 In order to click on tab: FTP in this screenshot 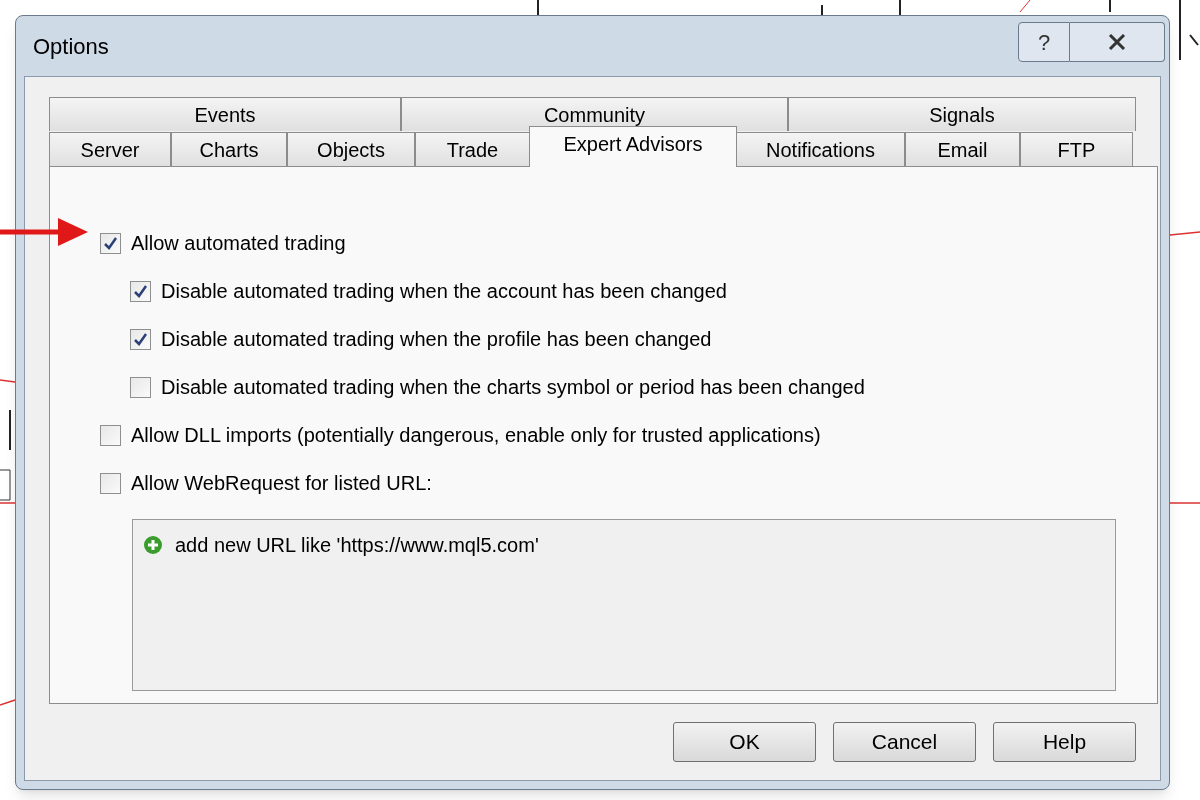, I will do `click(1076, 149)`.